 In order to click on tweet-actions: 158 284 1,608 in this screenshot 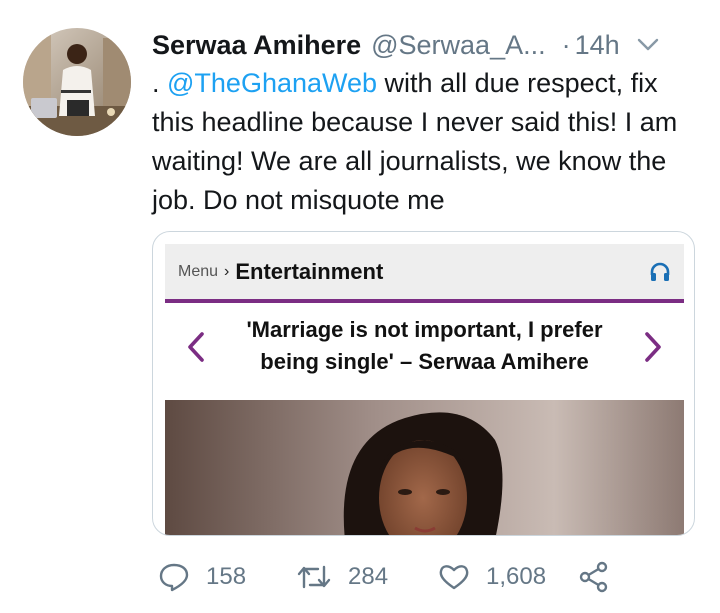, I will do `click(384, 577)`.